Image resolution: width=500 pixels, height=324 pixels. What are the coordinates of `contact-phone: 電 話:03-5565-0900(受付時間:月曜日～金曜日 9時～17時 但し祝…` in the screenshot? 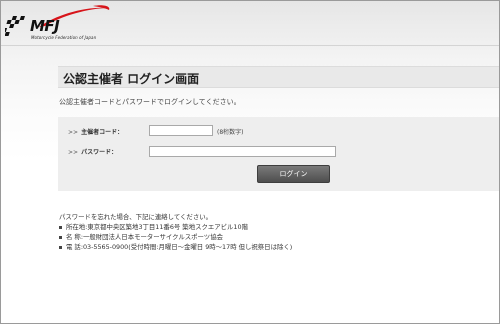 It's located at (175, 247).